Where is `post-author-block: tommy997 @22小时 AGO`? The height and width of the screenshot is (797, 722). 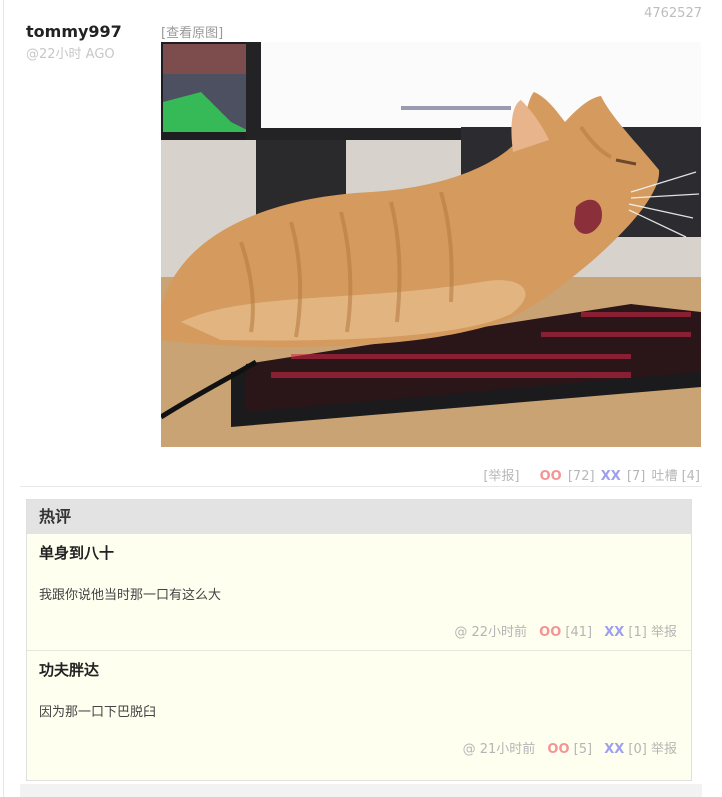 post-author-block: tommy997 @22小时 AGO is located at coordinates (74, 42).